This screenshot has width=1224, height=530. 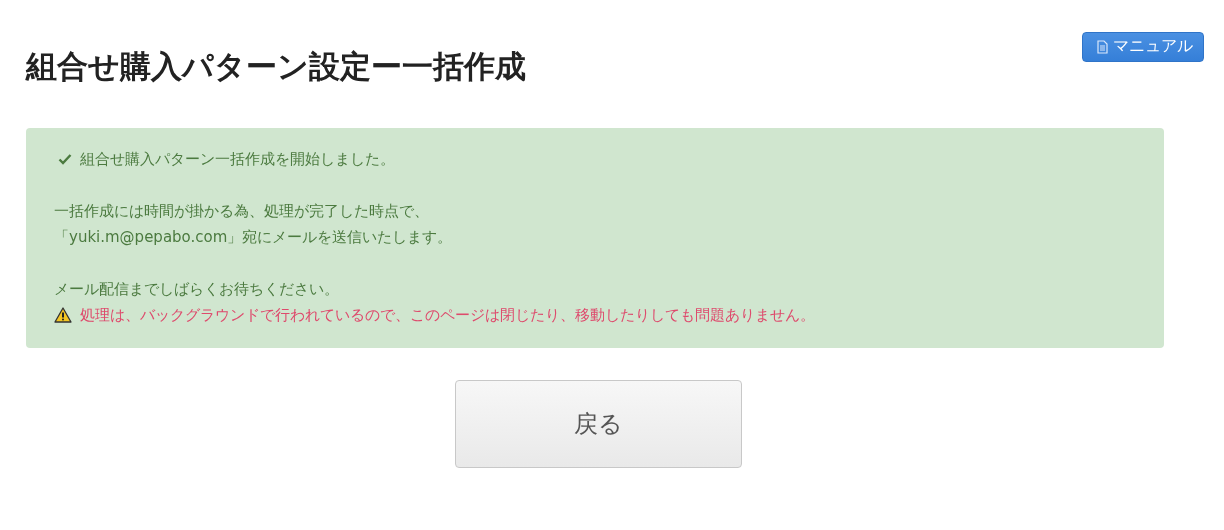 I want to click on message-text: 一括作成には時間が掛かる為、処理が完了した時点で、, so click(x=242, y=211).